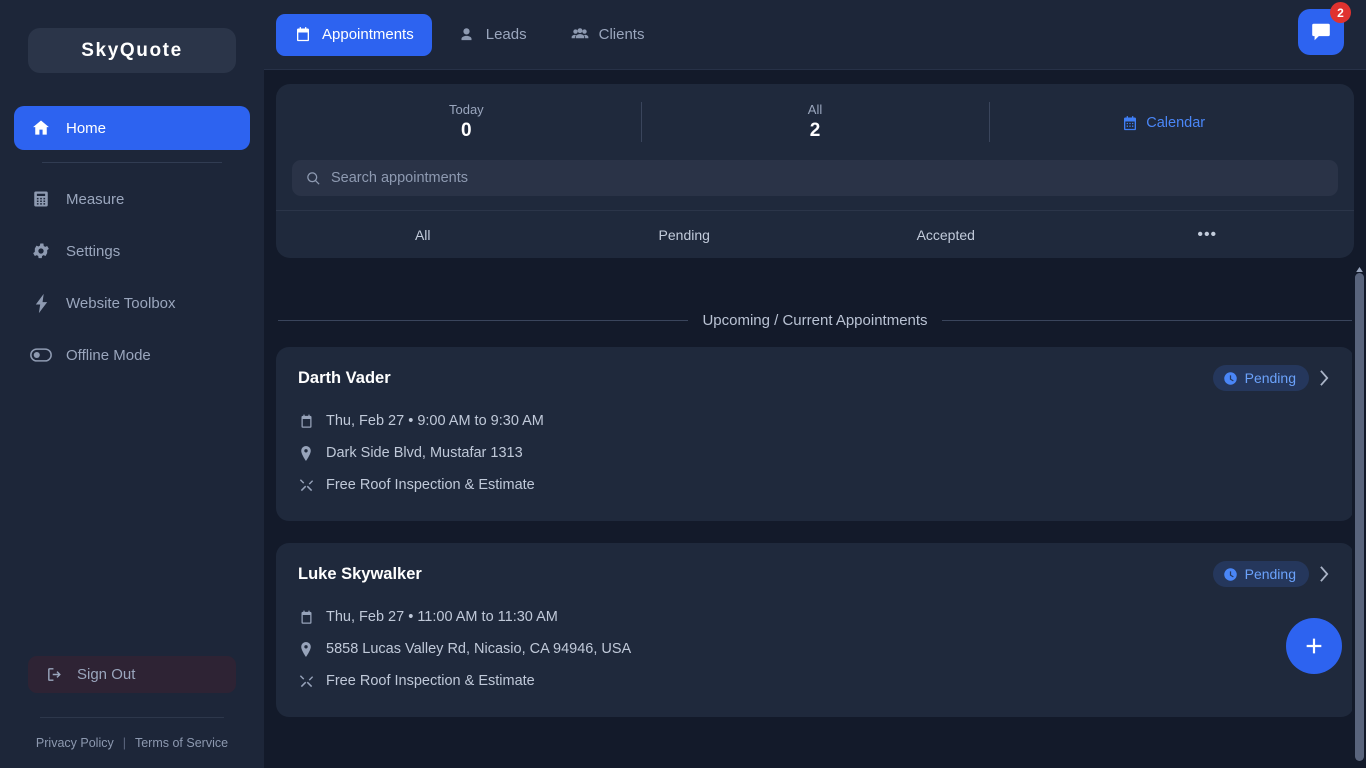 The image size is (1366, 768). Describe the element at coordinates (360, 573) in the screenshot. I see `appointment-client-name: Luke Skywalker` at that location.